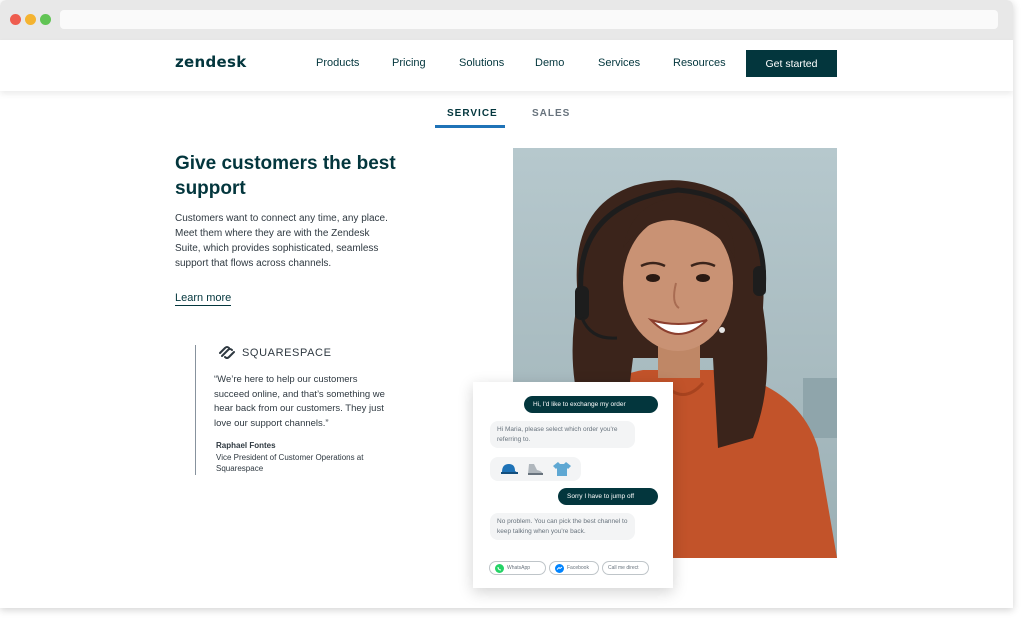 This screenshot has width=1024, height=633. What do you see at coordinates (608, 496) in the screenshot?
I see `chat-message-customer-2: Sorry I have to jump off` at bounding box center [608, 496].